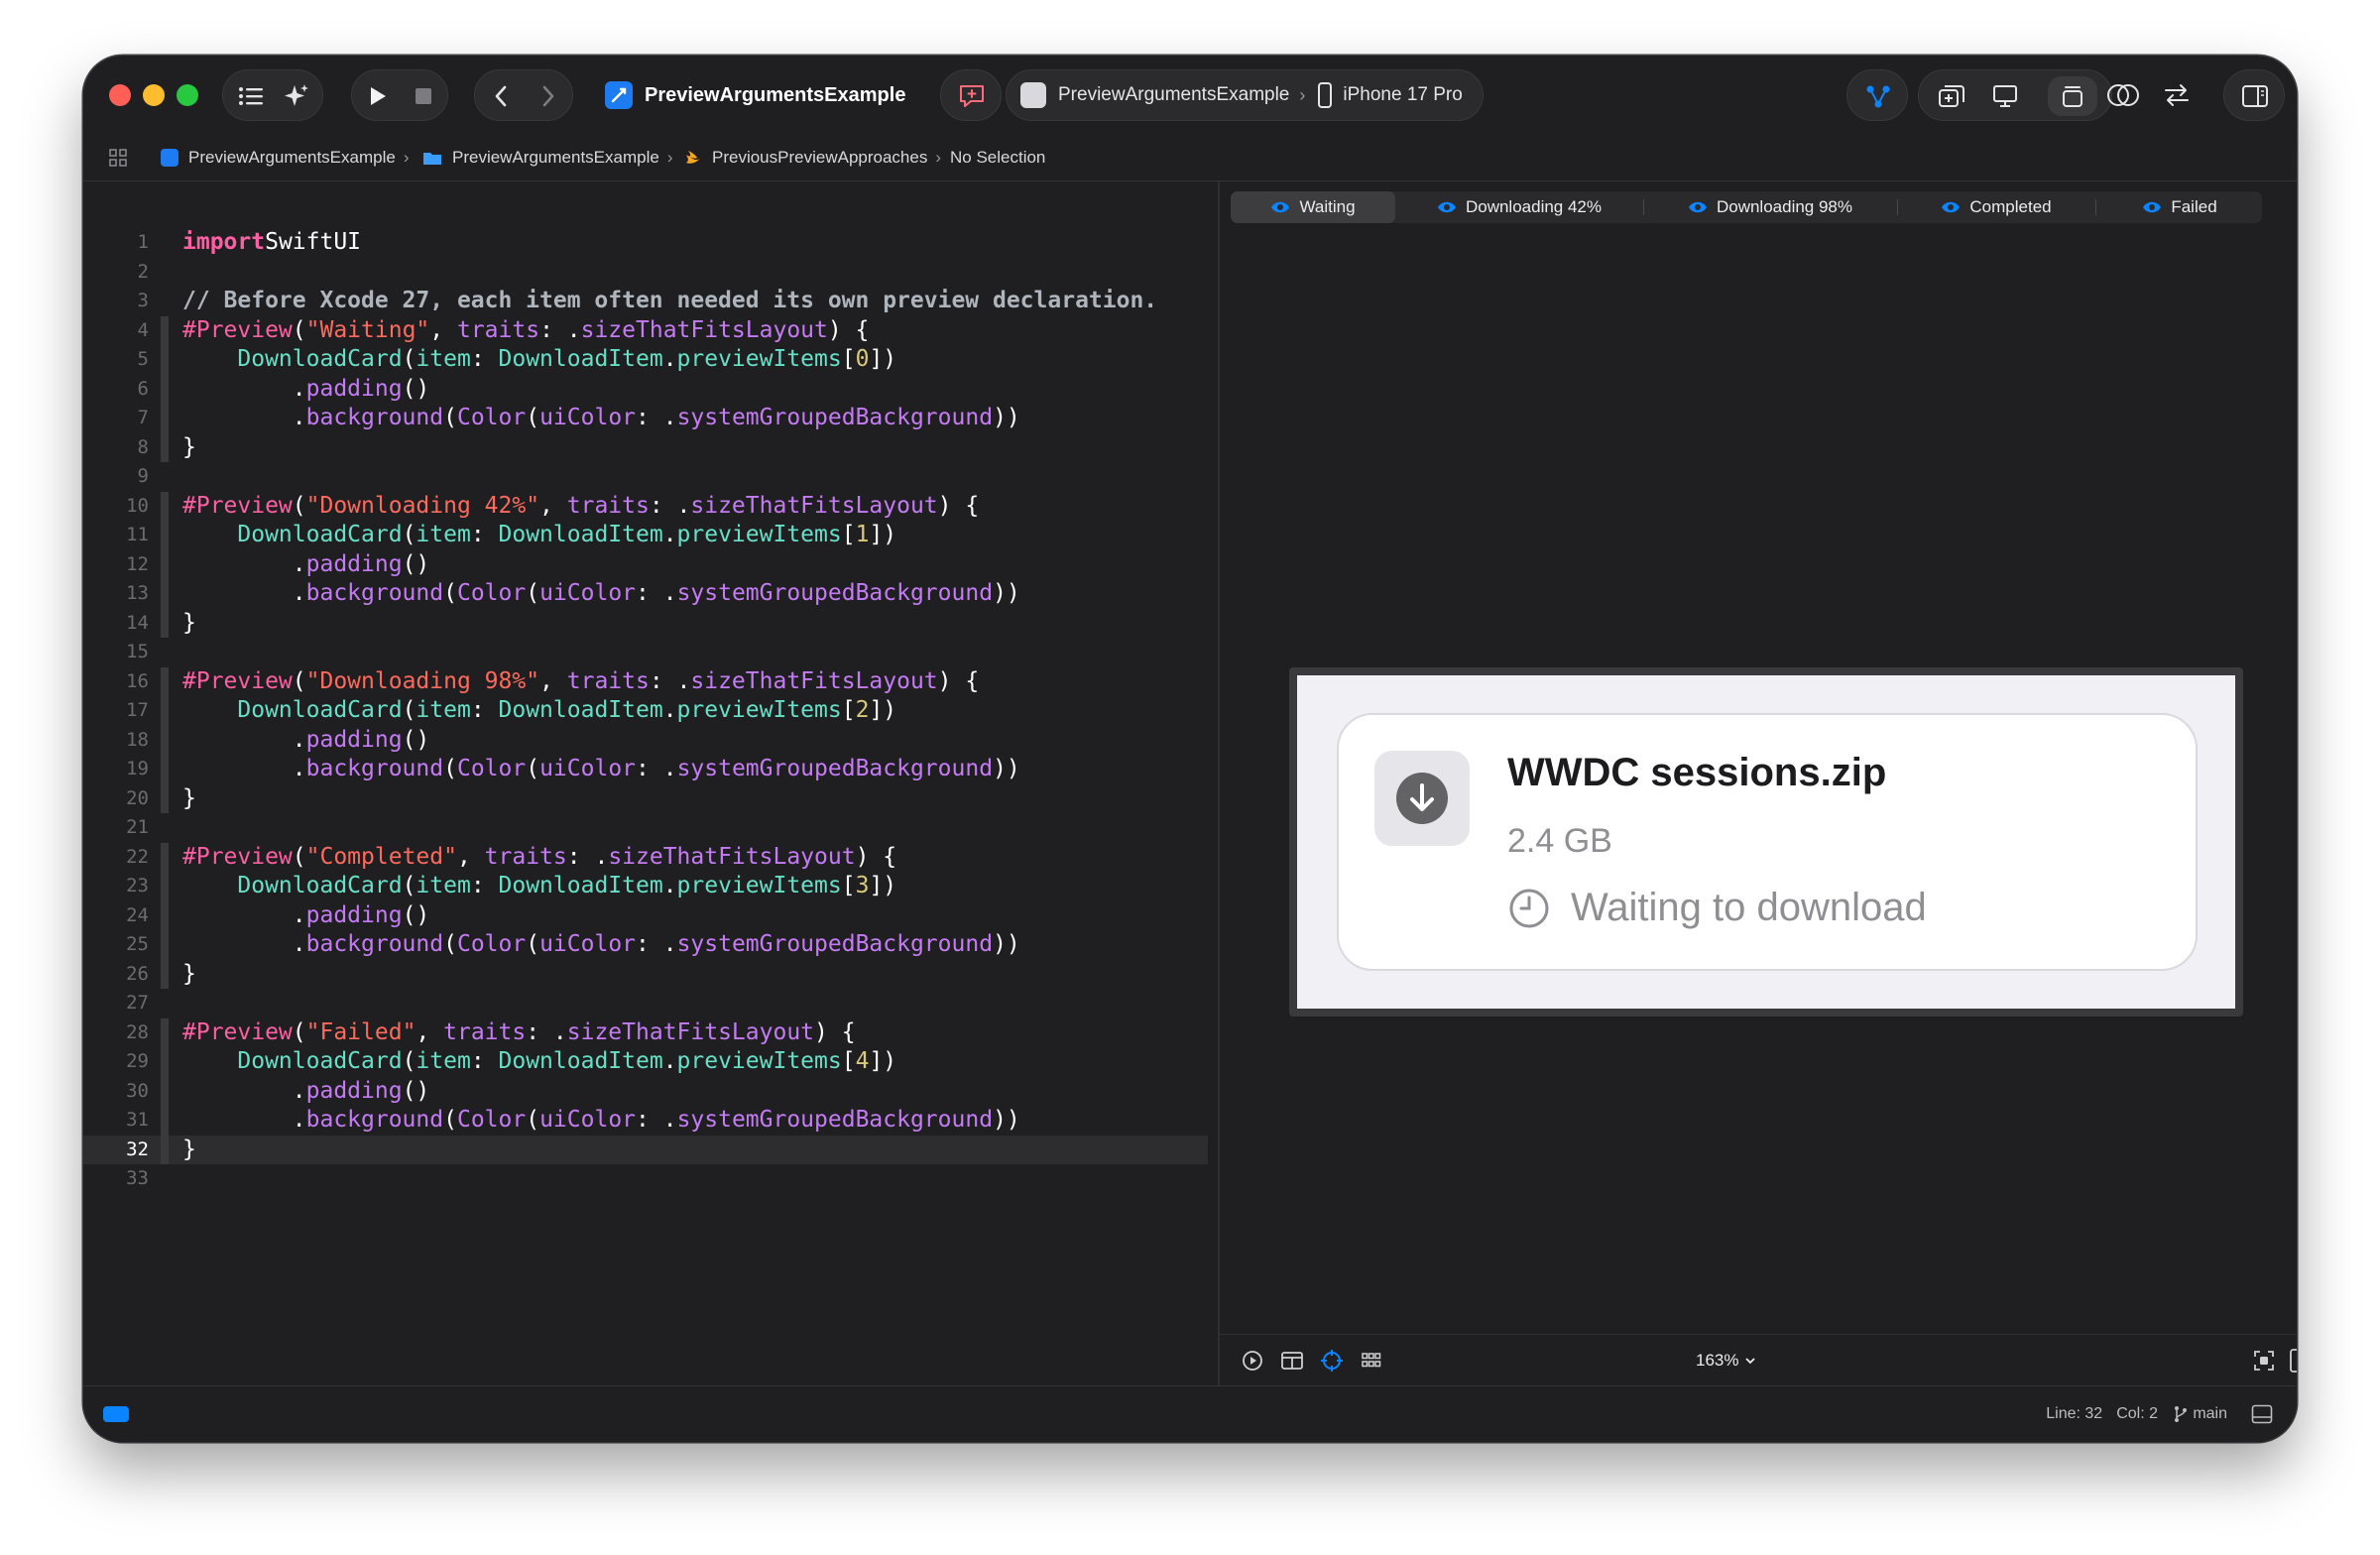 This screenshot has height=1555, width=2380. What do you see at coordinates (755, 95) in the screenshot?
I see `project-title: PreviewArgumentsExample` at bounding box center [755, 95].